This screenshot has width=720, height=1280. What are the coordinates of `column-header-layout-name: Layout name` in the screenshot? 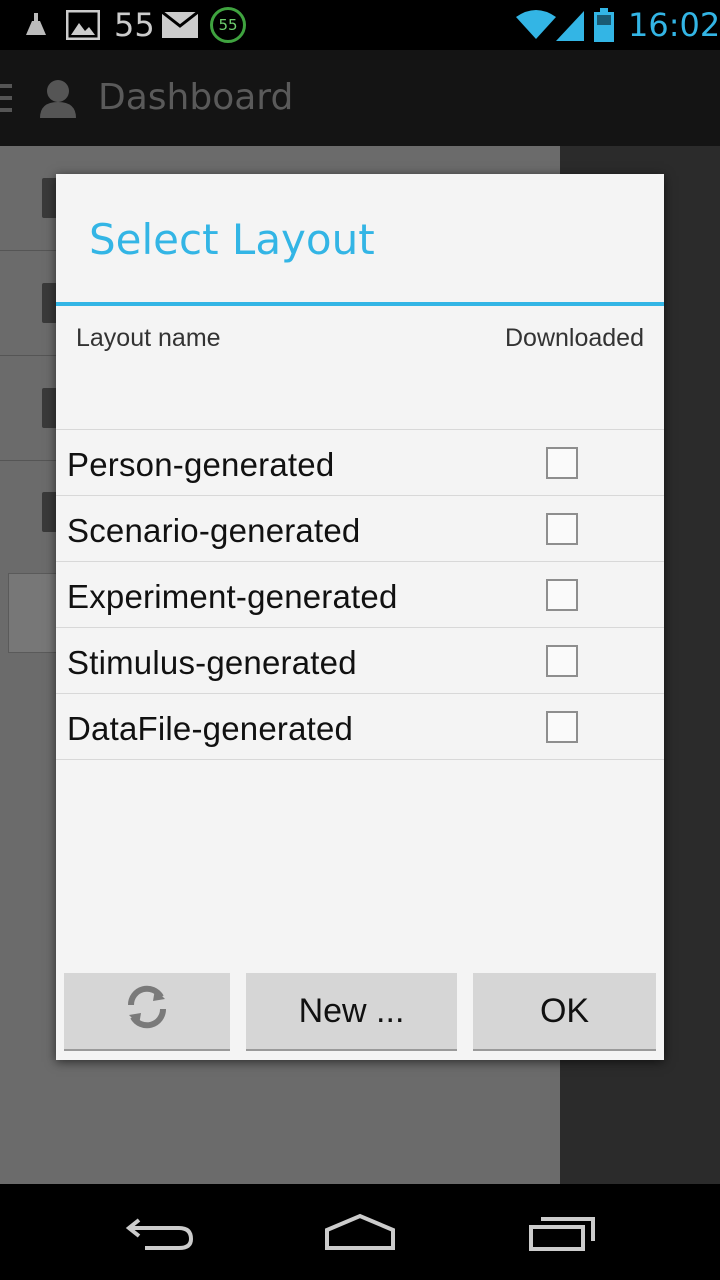 It's located at (148, 338).